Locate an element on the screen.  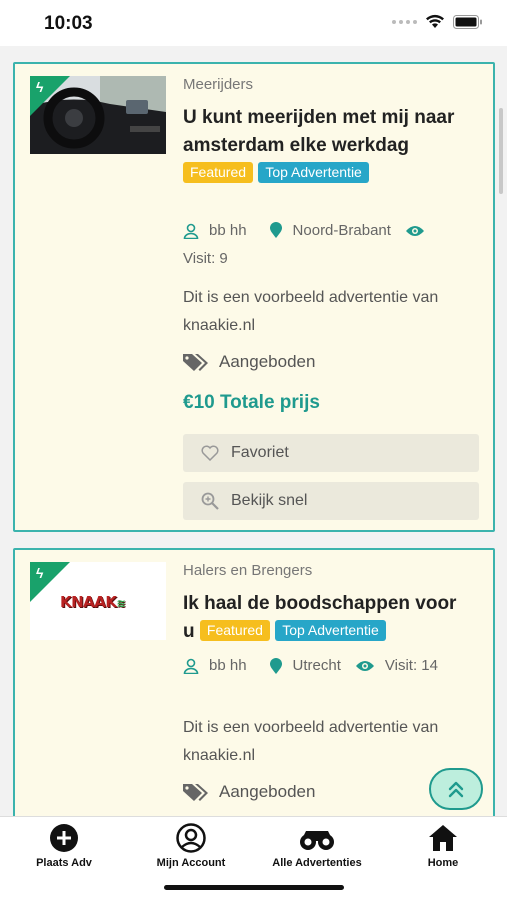
quick-view-label: Bekijk snel is located at coordinates (269, 500).